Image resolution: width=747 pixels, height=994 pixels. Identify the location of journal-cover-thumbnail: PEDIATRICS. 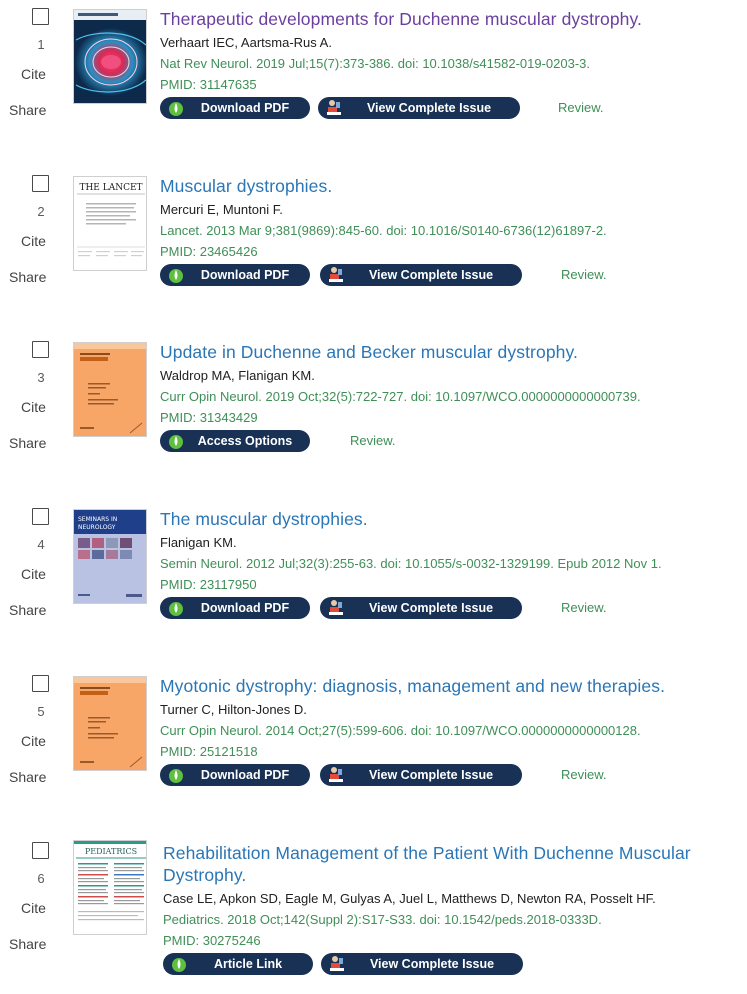
(110, 887).